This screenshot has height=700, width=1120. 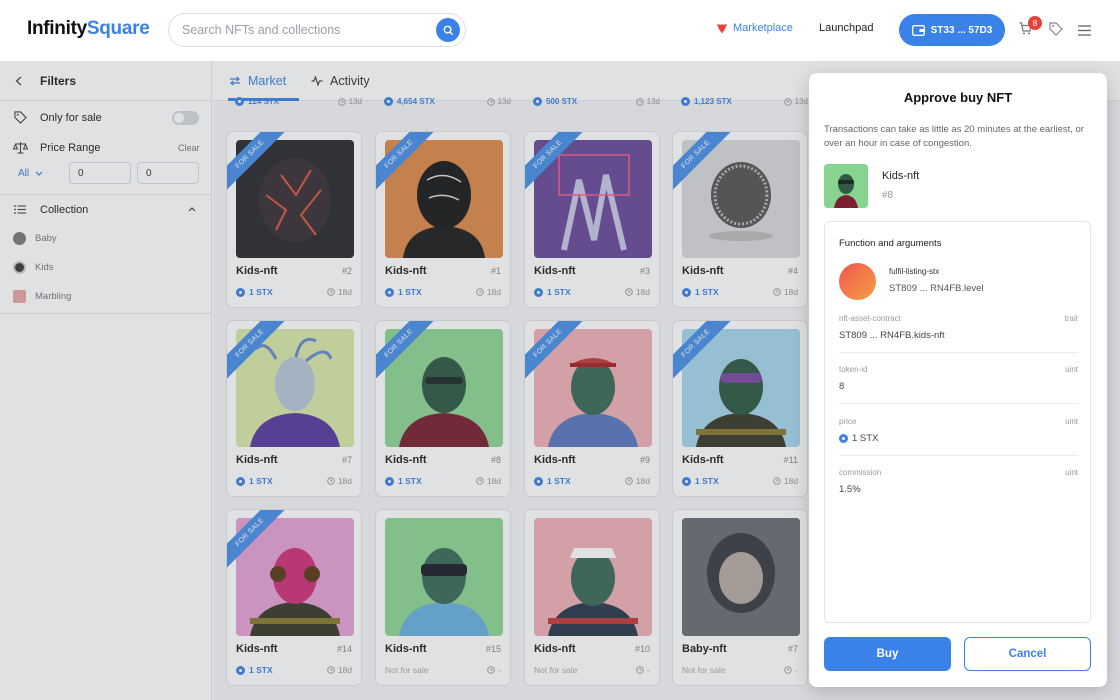 I want to click on collection-item-baby: Baby, so click(x=35, y=238).